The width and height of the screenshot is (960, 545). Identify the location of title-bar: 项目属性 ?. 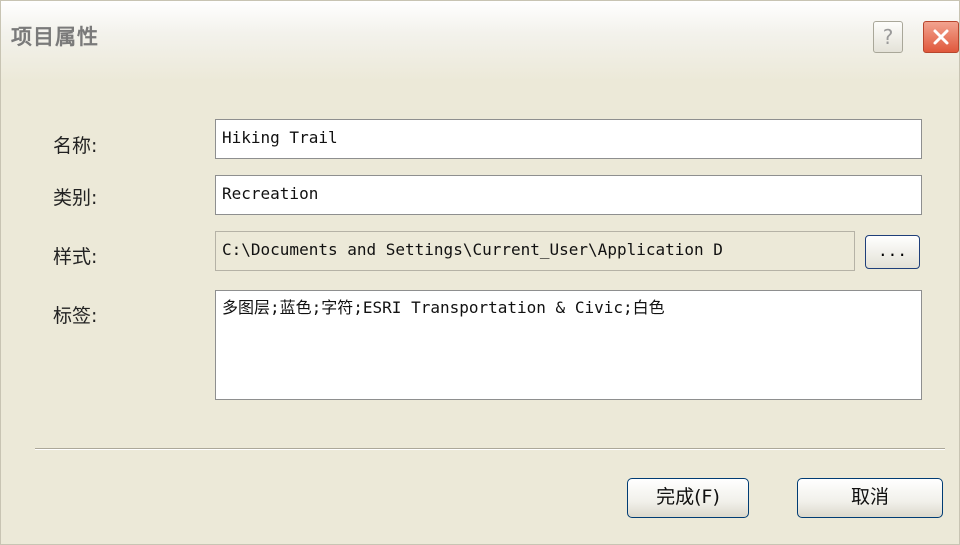
(480, 41).